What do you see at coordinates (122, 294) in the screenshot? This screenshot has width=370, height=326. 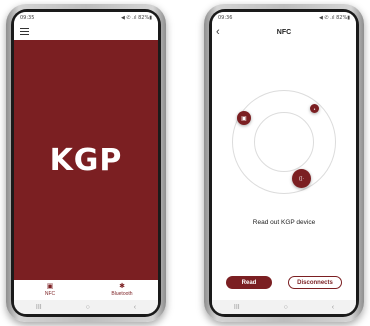 I see `tab-label: Bluetooth` at bounding box center [122, 294].